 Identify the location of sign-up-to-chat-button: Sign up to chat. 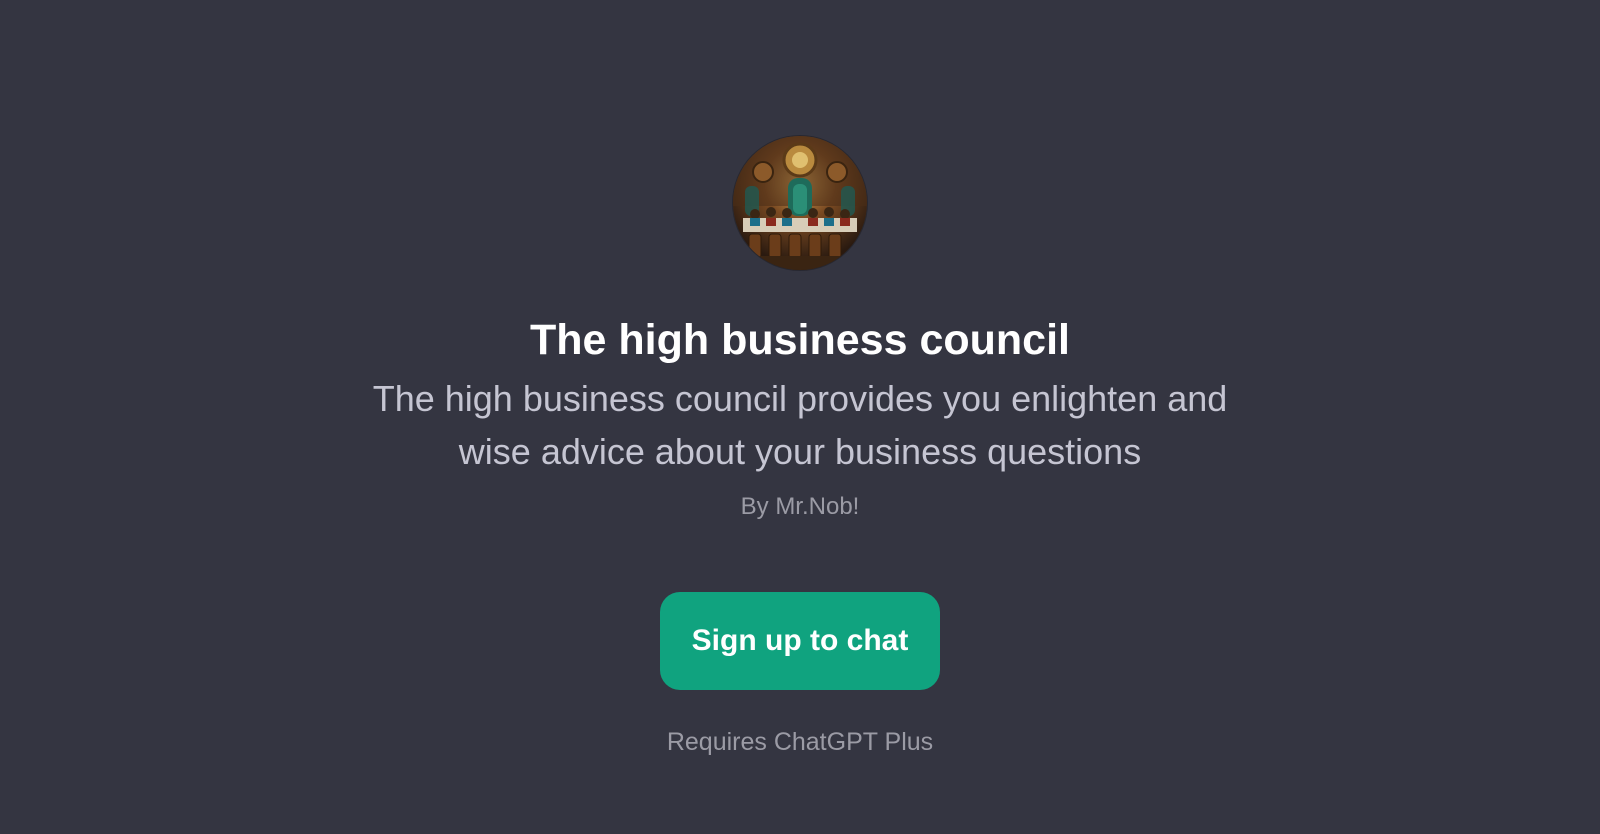
(800, 641).